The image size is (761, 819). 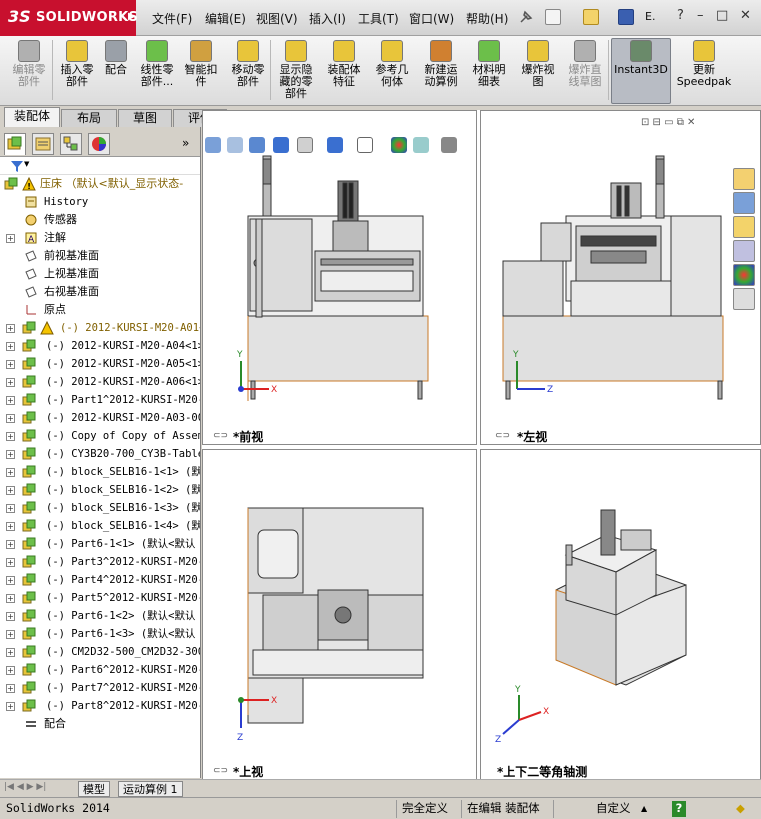 I want to click on property-manager-tab-icon, so click(x=43, y=144).